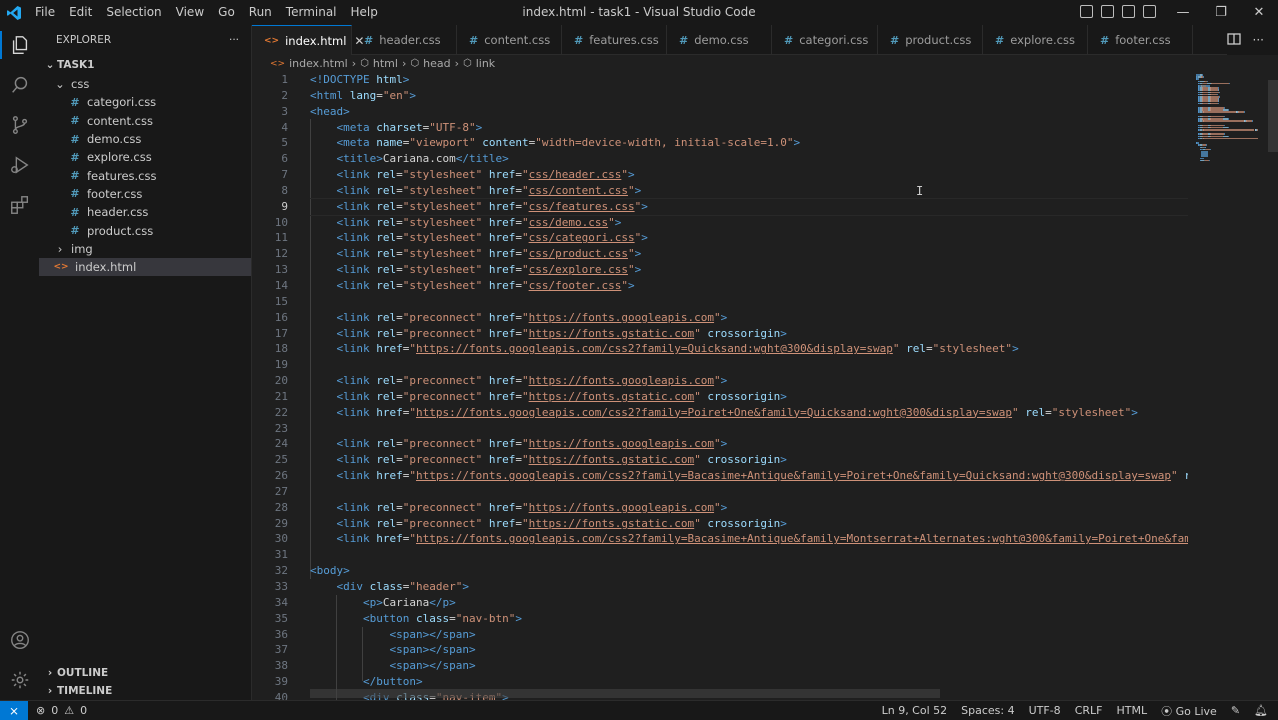 The height and width of the screenshot is (720, 1278). I want to click on tree-folder-img: › img, so click(145, 249).